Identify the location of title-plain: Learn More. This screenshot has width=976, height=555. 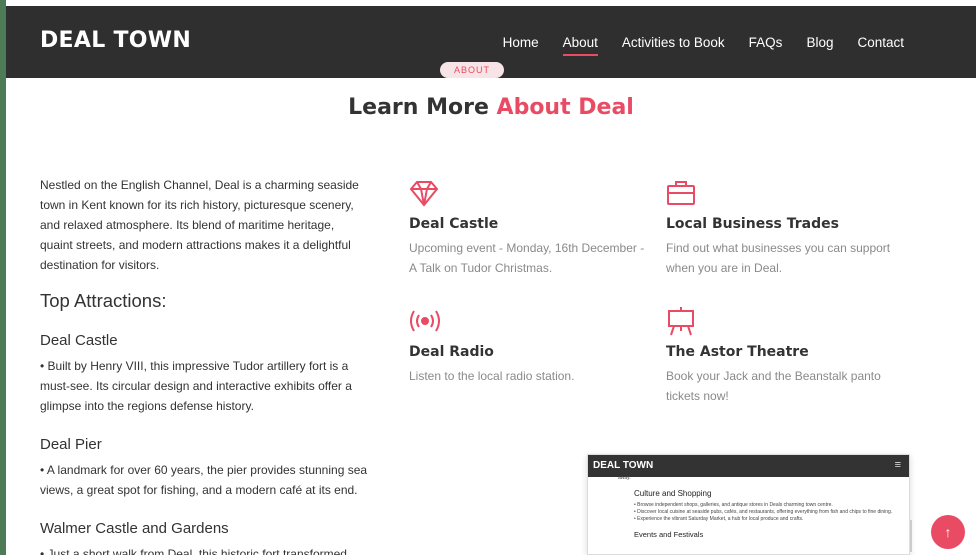
(418, 107).